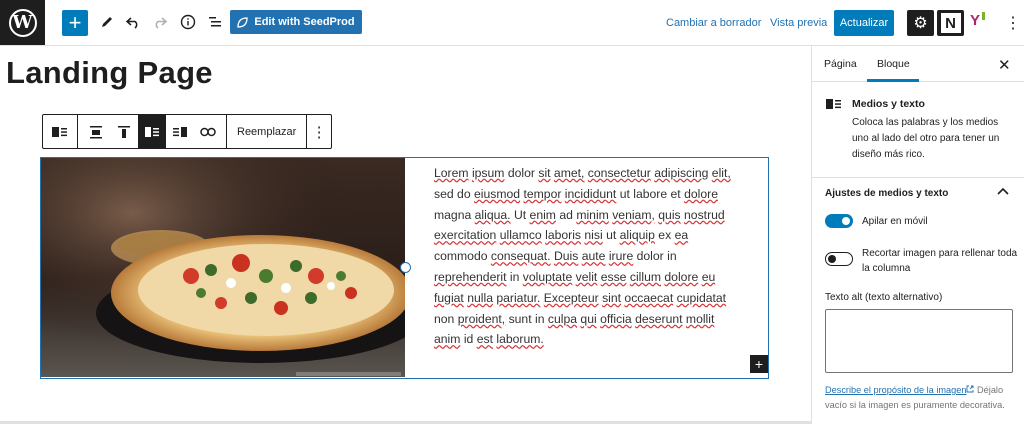  I want to click on n-plugin-button: N, so click(950, 23).